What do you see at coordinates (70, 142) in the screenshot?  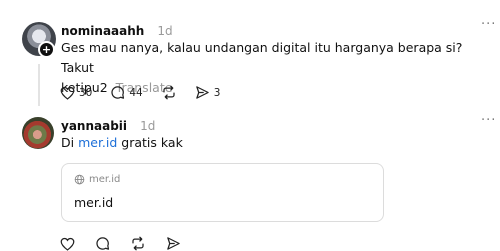 I see `post2-text-prefix: Di` at bounding box center [70, 142].